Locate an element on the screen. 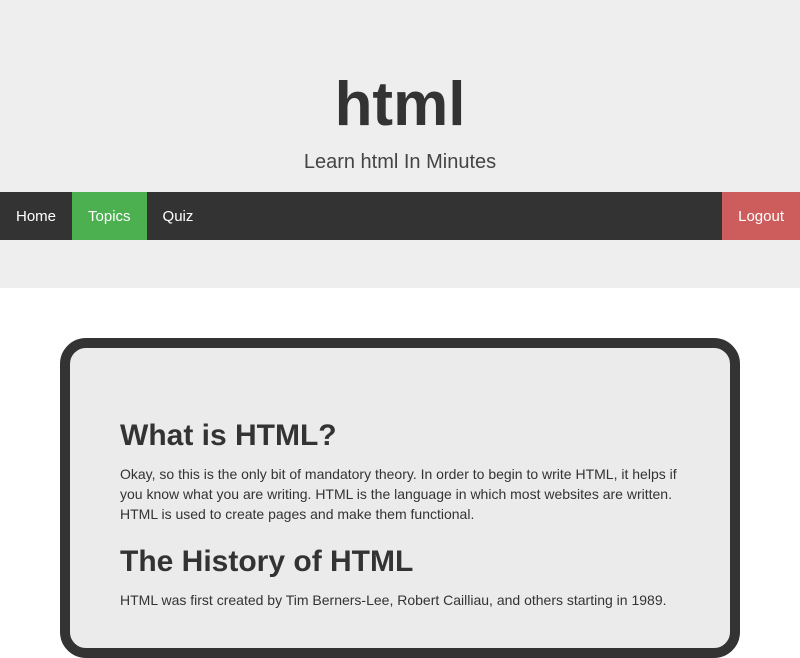  section-heading-what-is-html: What is HTML? is located at coordinates (228, 435).